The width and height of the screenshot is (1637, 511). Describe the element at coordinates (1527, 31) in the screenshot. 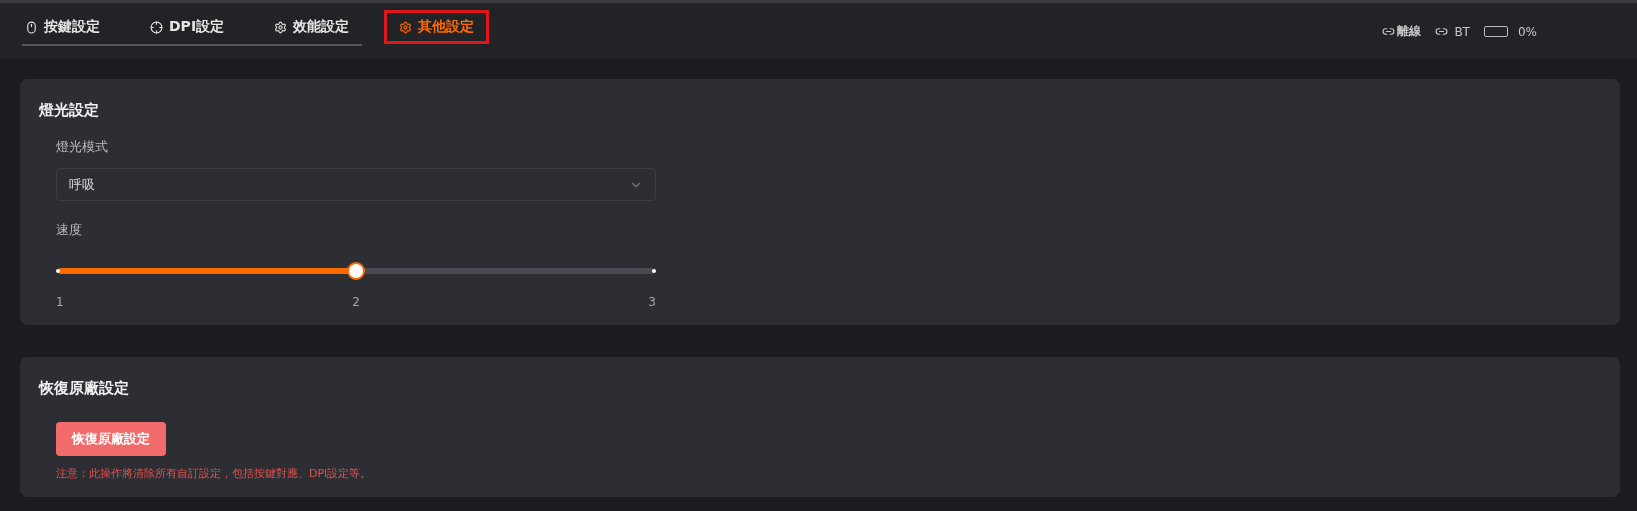

I see `battery-level: 0%` at that location.